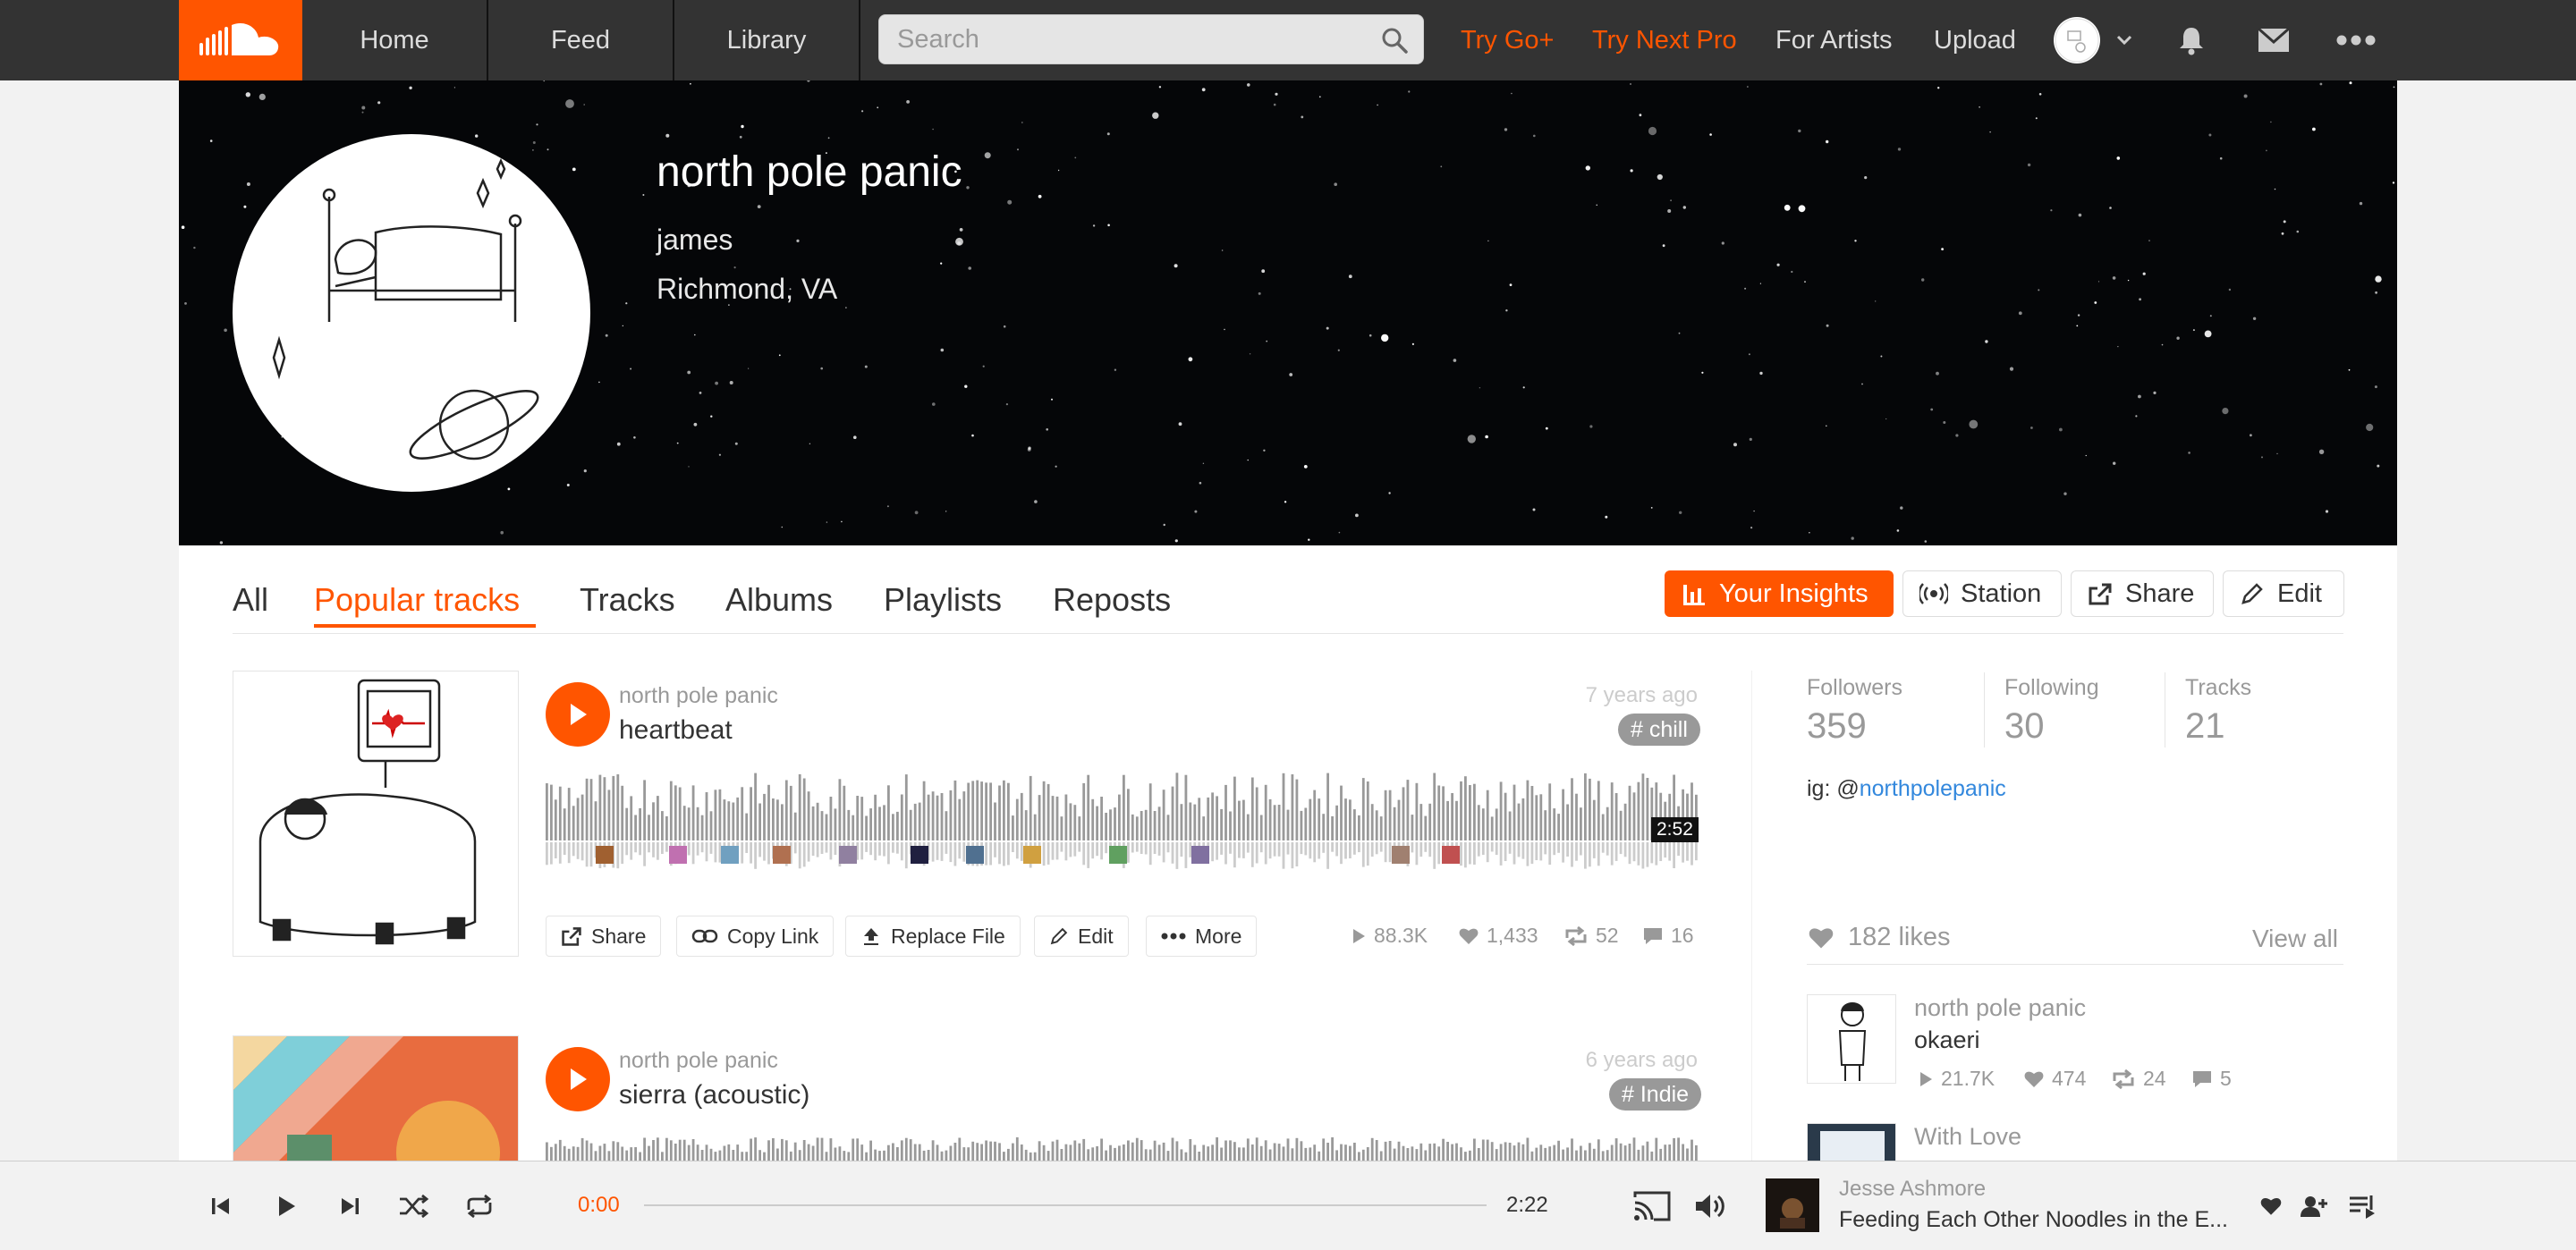 Image resolution: width=2576 pixels, height=1250 pixels. I want to click on previous-button, so click(221, 1206).